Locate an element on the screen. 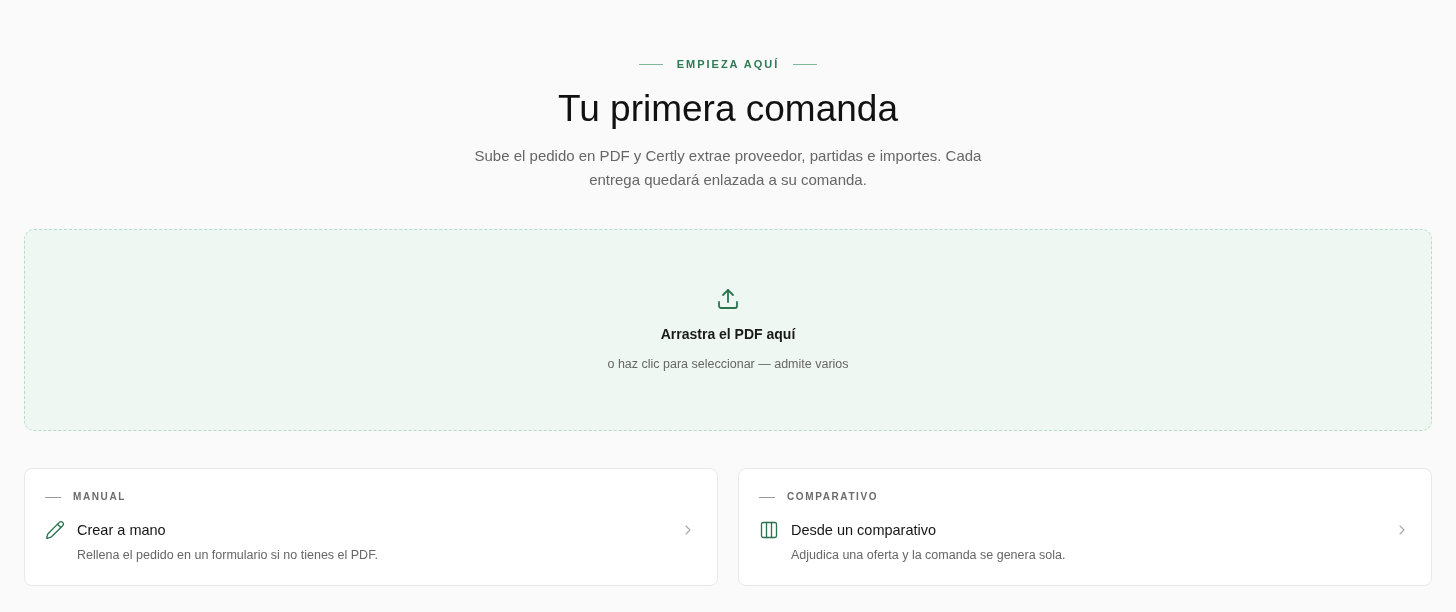 The height and width of the screenshot is (612, 1456). page-title: Tu primera comanda is located at coordinates (728, 109).